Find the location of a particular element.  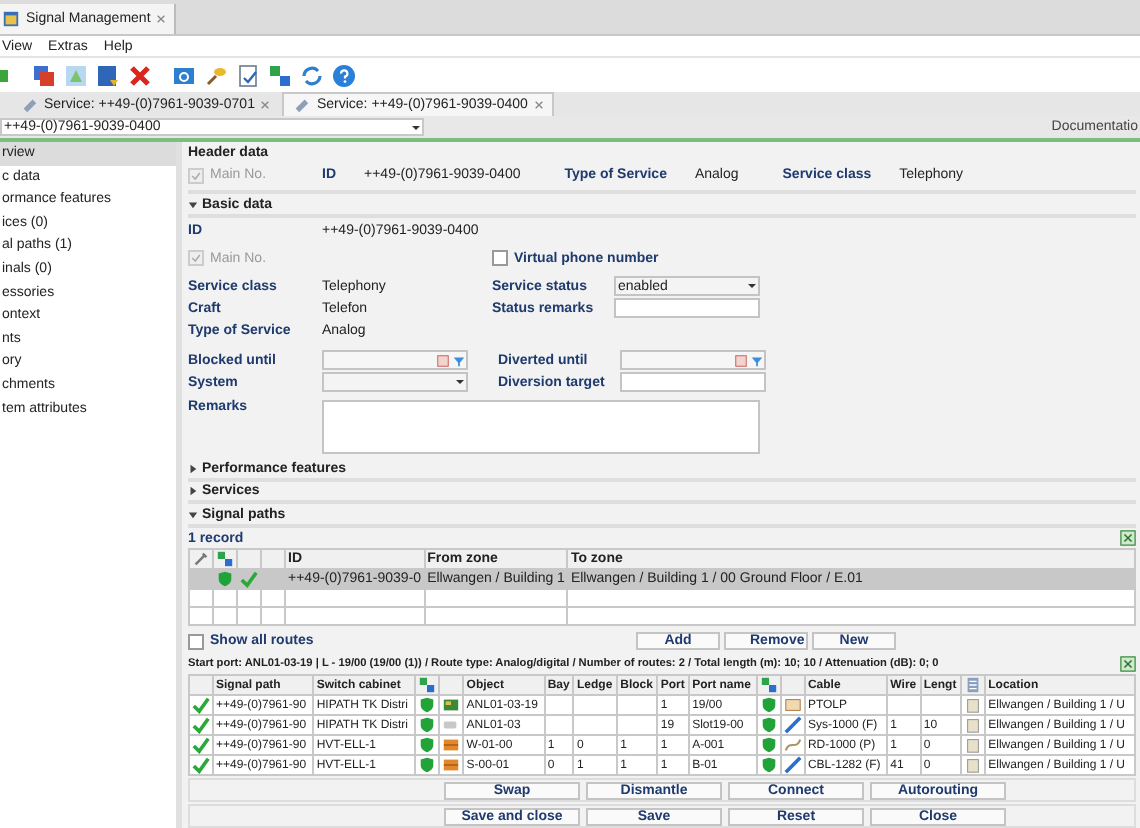

wire-icon is located at coordinates (792, 745).